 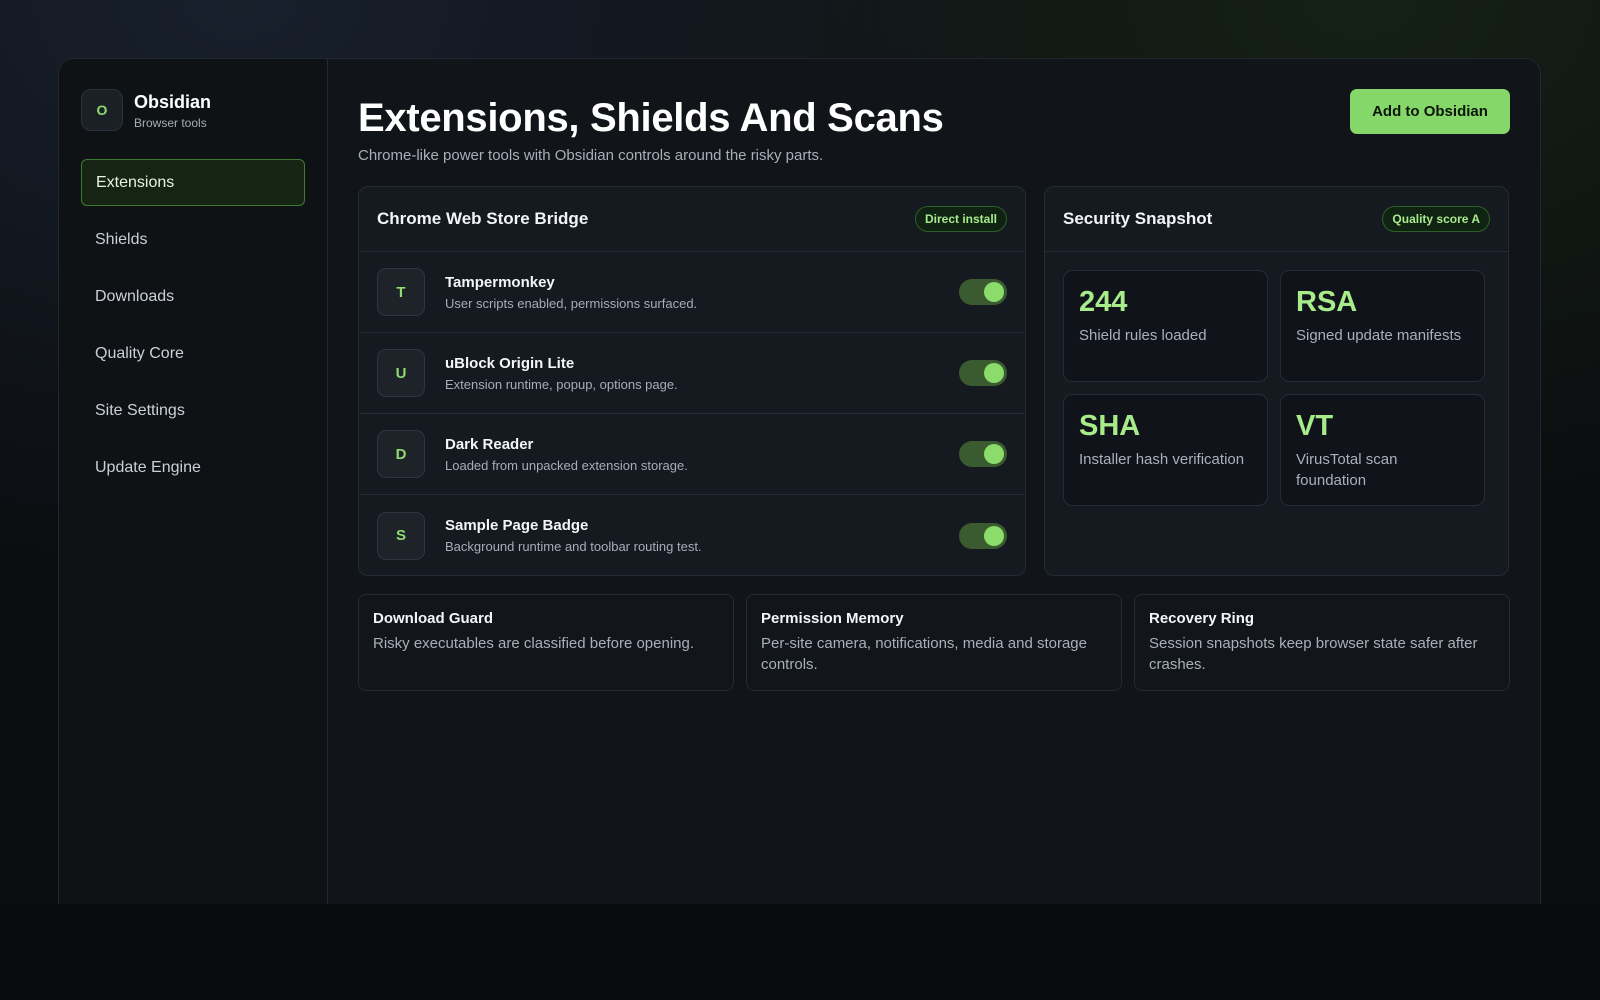 I want to click on sidebar-item-extensions: Extensions, so click(x=193, y=182).